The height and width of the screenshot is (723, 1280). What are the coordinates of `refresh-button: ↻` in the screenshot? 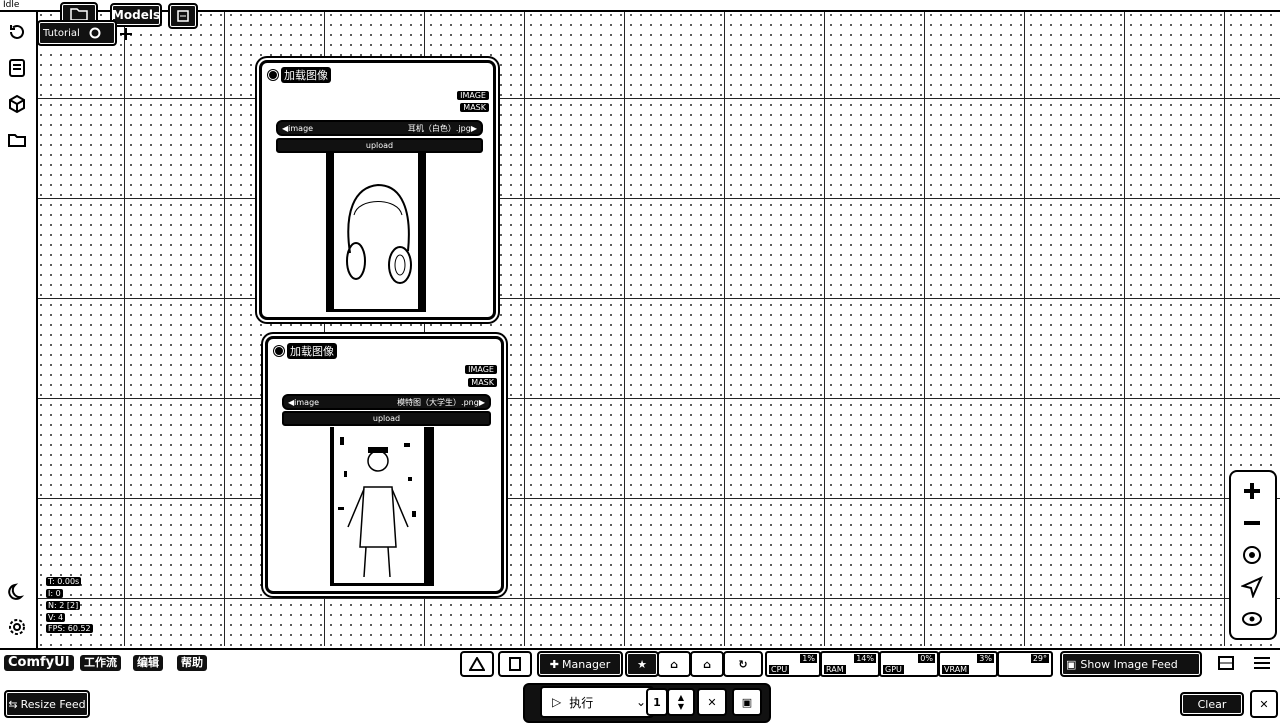 It's located at (743, 664).